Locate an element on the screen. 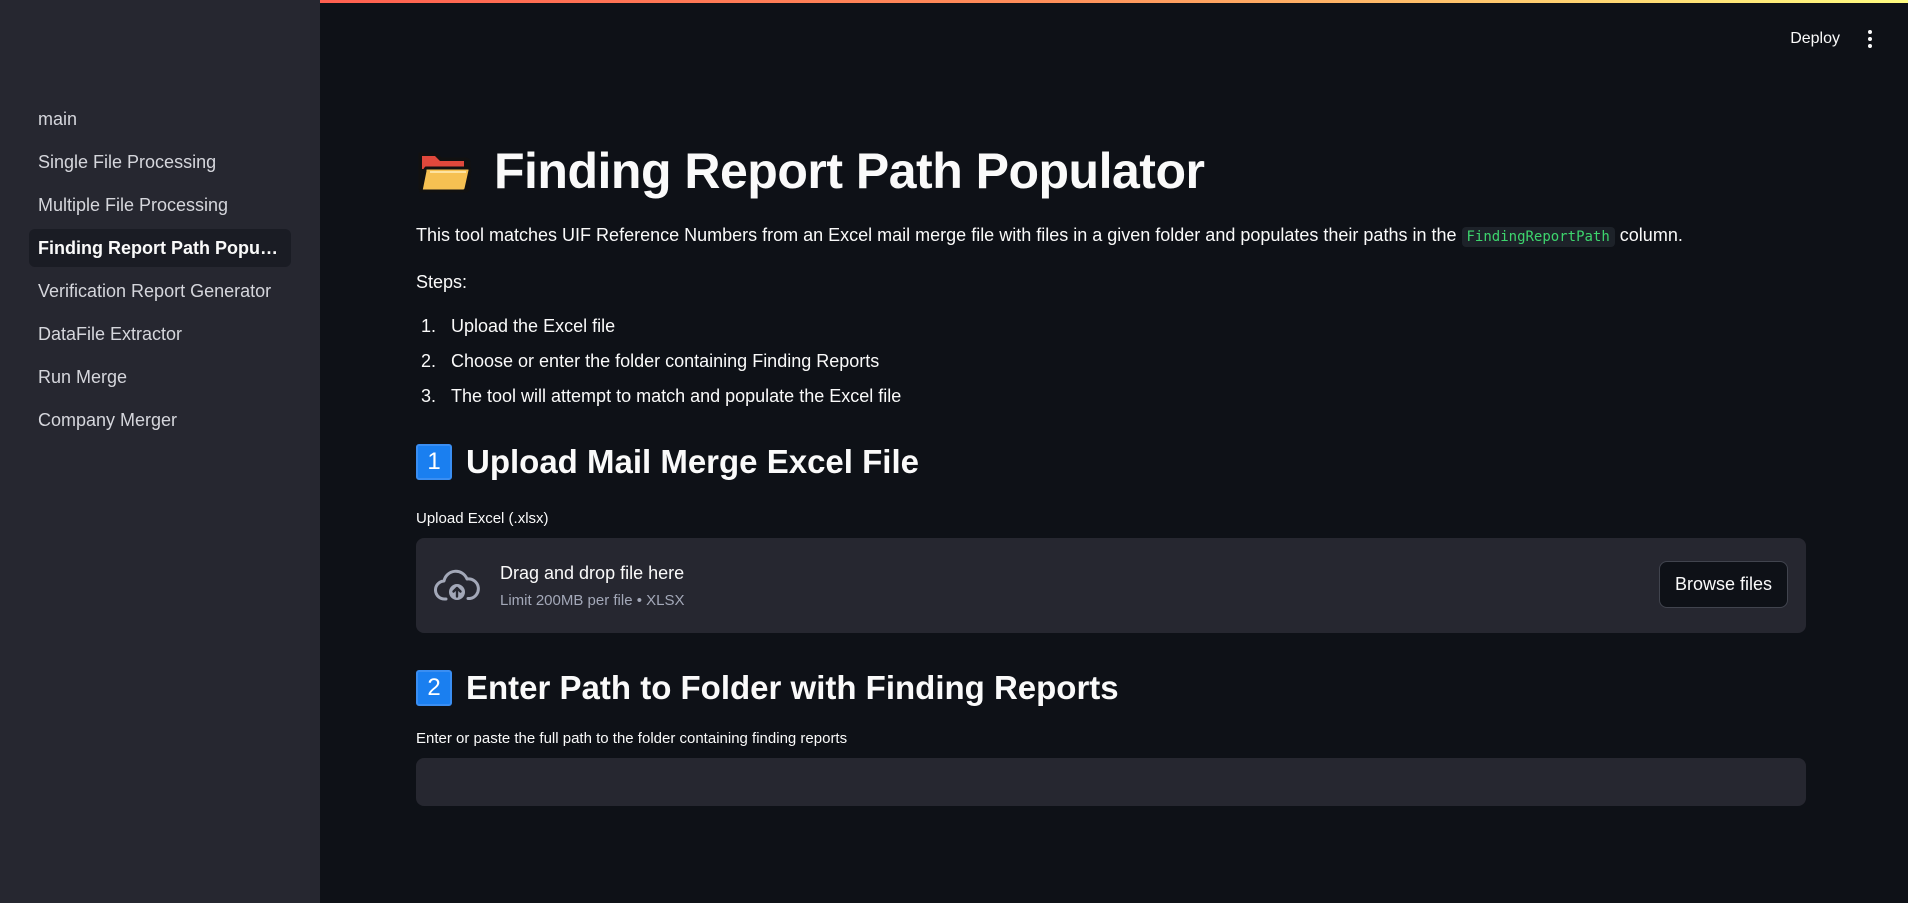  open-folder-icon is located at coordinates (444, 171).